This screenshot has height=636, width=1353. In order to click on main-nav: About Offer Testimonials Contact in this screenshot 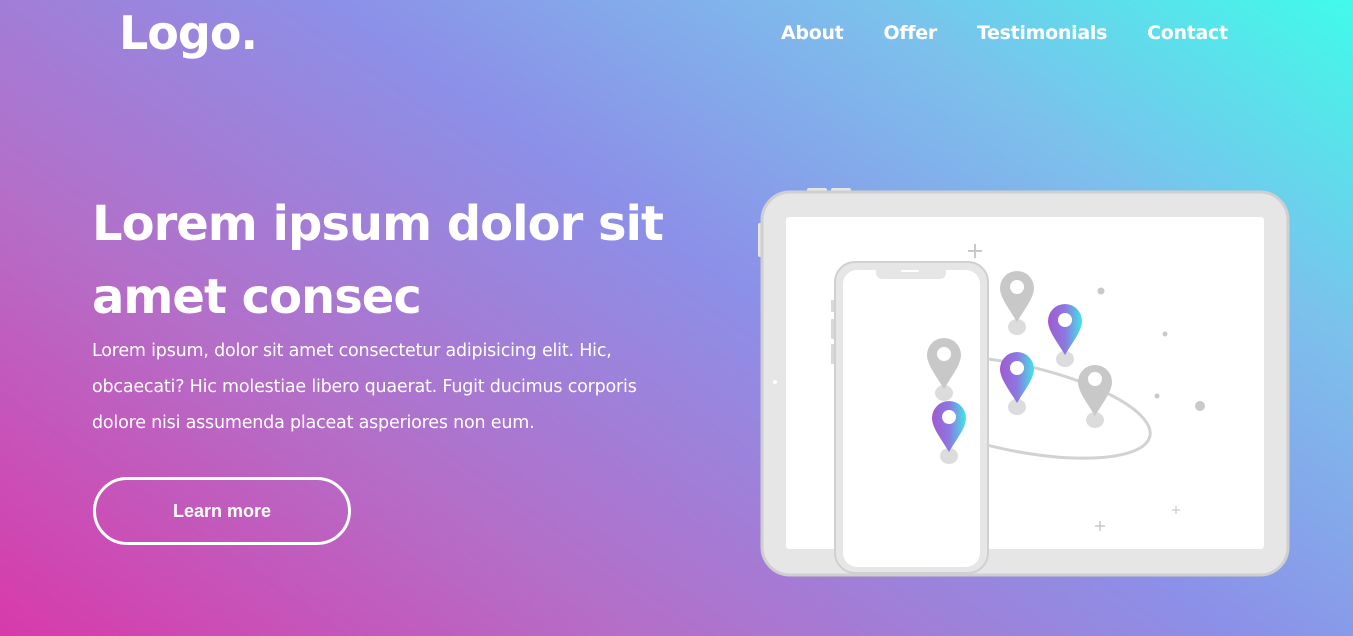, I will do `click(1024, 33)`.